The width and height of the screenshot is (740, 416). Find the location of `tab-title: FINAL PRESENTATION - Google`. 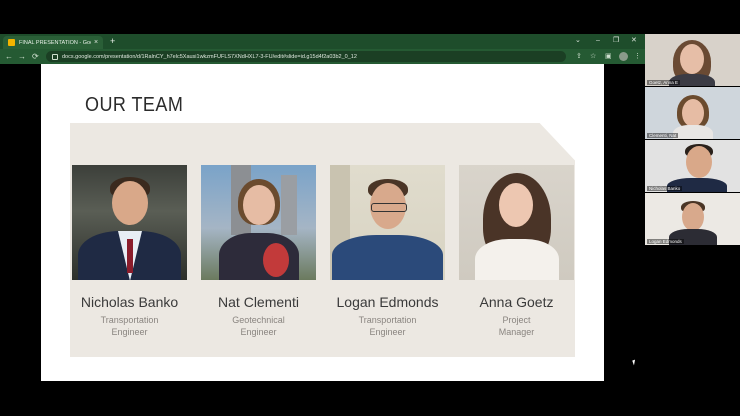

tab-title: FINAL PRESENTATION - Google is located at coordinates (55, 42).